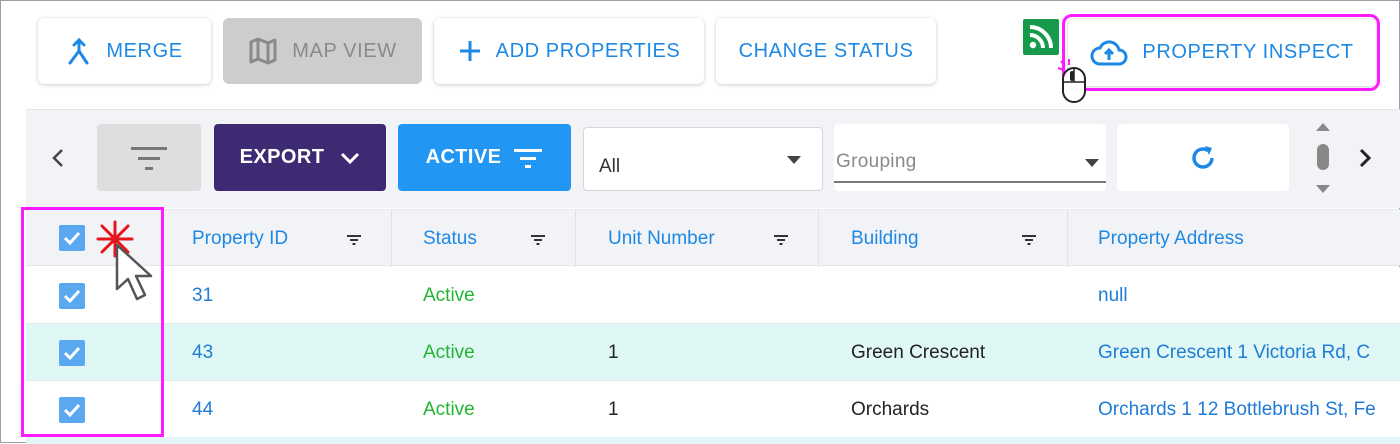 This screenshot has height=444, width=1400. I want to click on merge-button: MERGE, so click(124, 51).